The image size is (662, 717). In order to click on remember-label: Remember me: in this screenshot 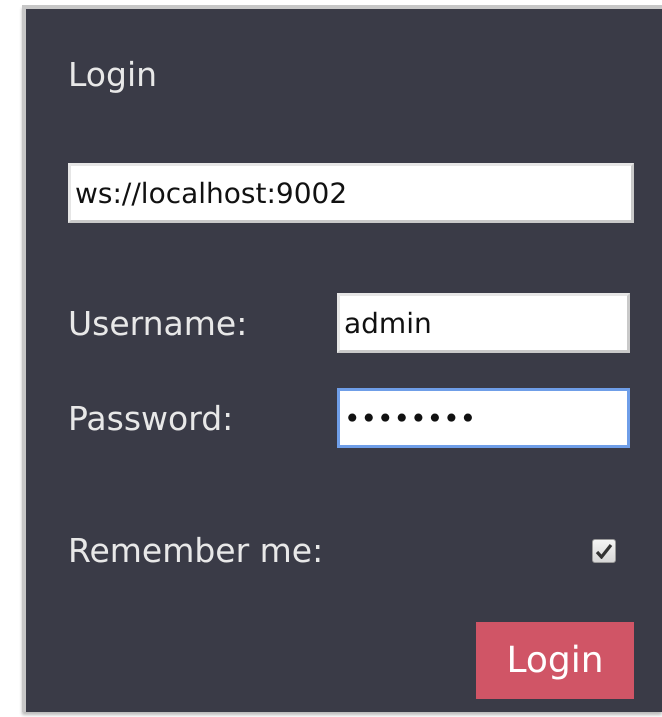, I will do `click(196, 550)`.